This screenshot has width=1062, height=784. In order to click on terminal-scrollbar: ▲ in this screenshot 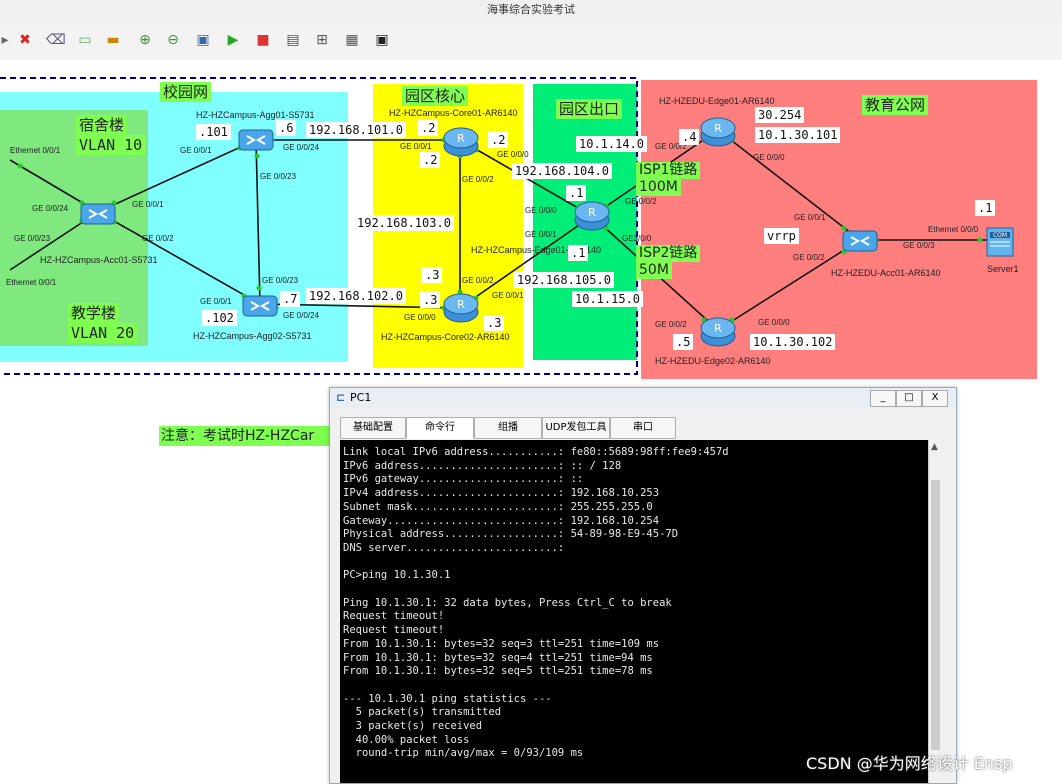, I will do `click(935, 611)`.